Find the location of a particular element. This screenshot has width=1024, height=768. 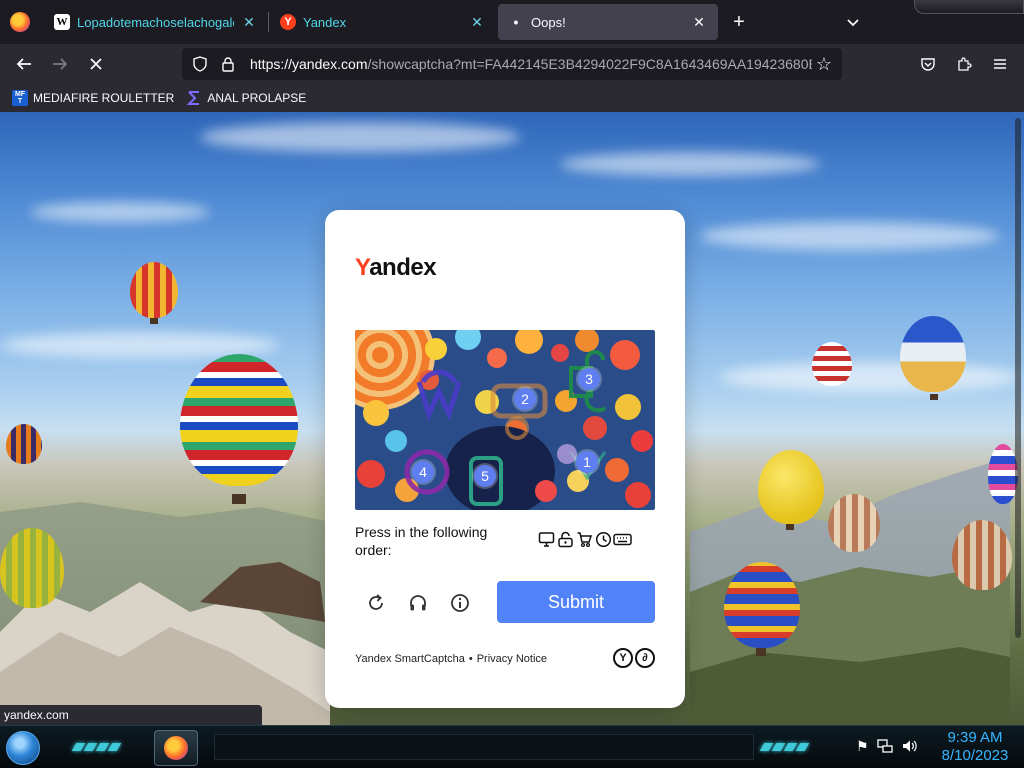

extensions-button is located at coordinates (964, 64).